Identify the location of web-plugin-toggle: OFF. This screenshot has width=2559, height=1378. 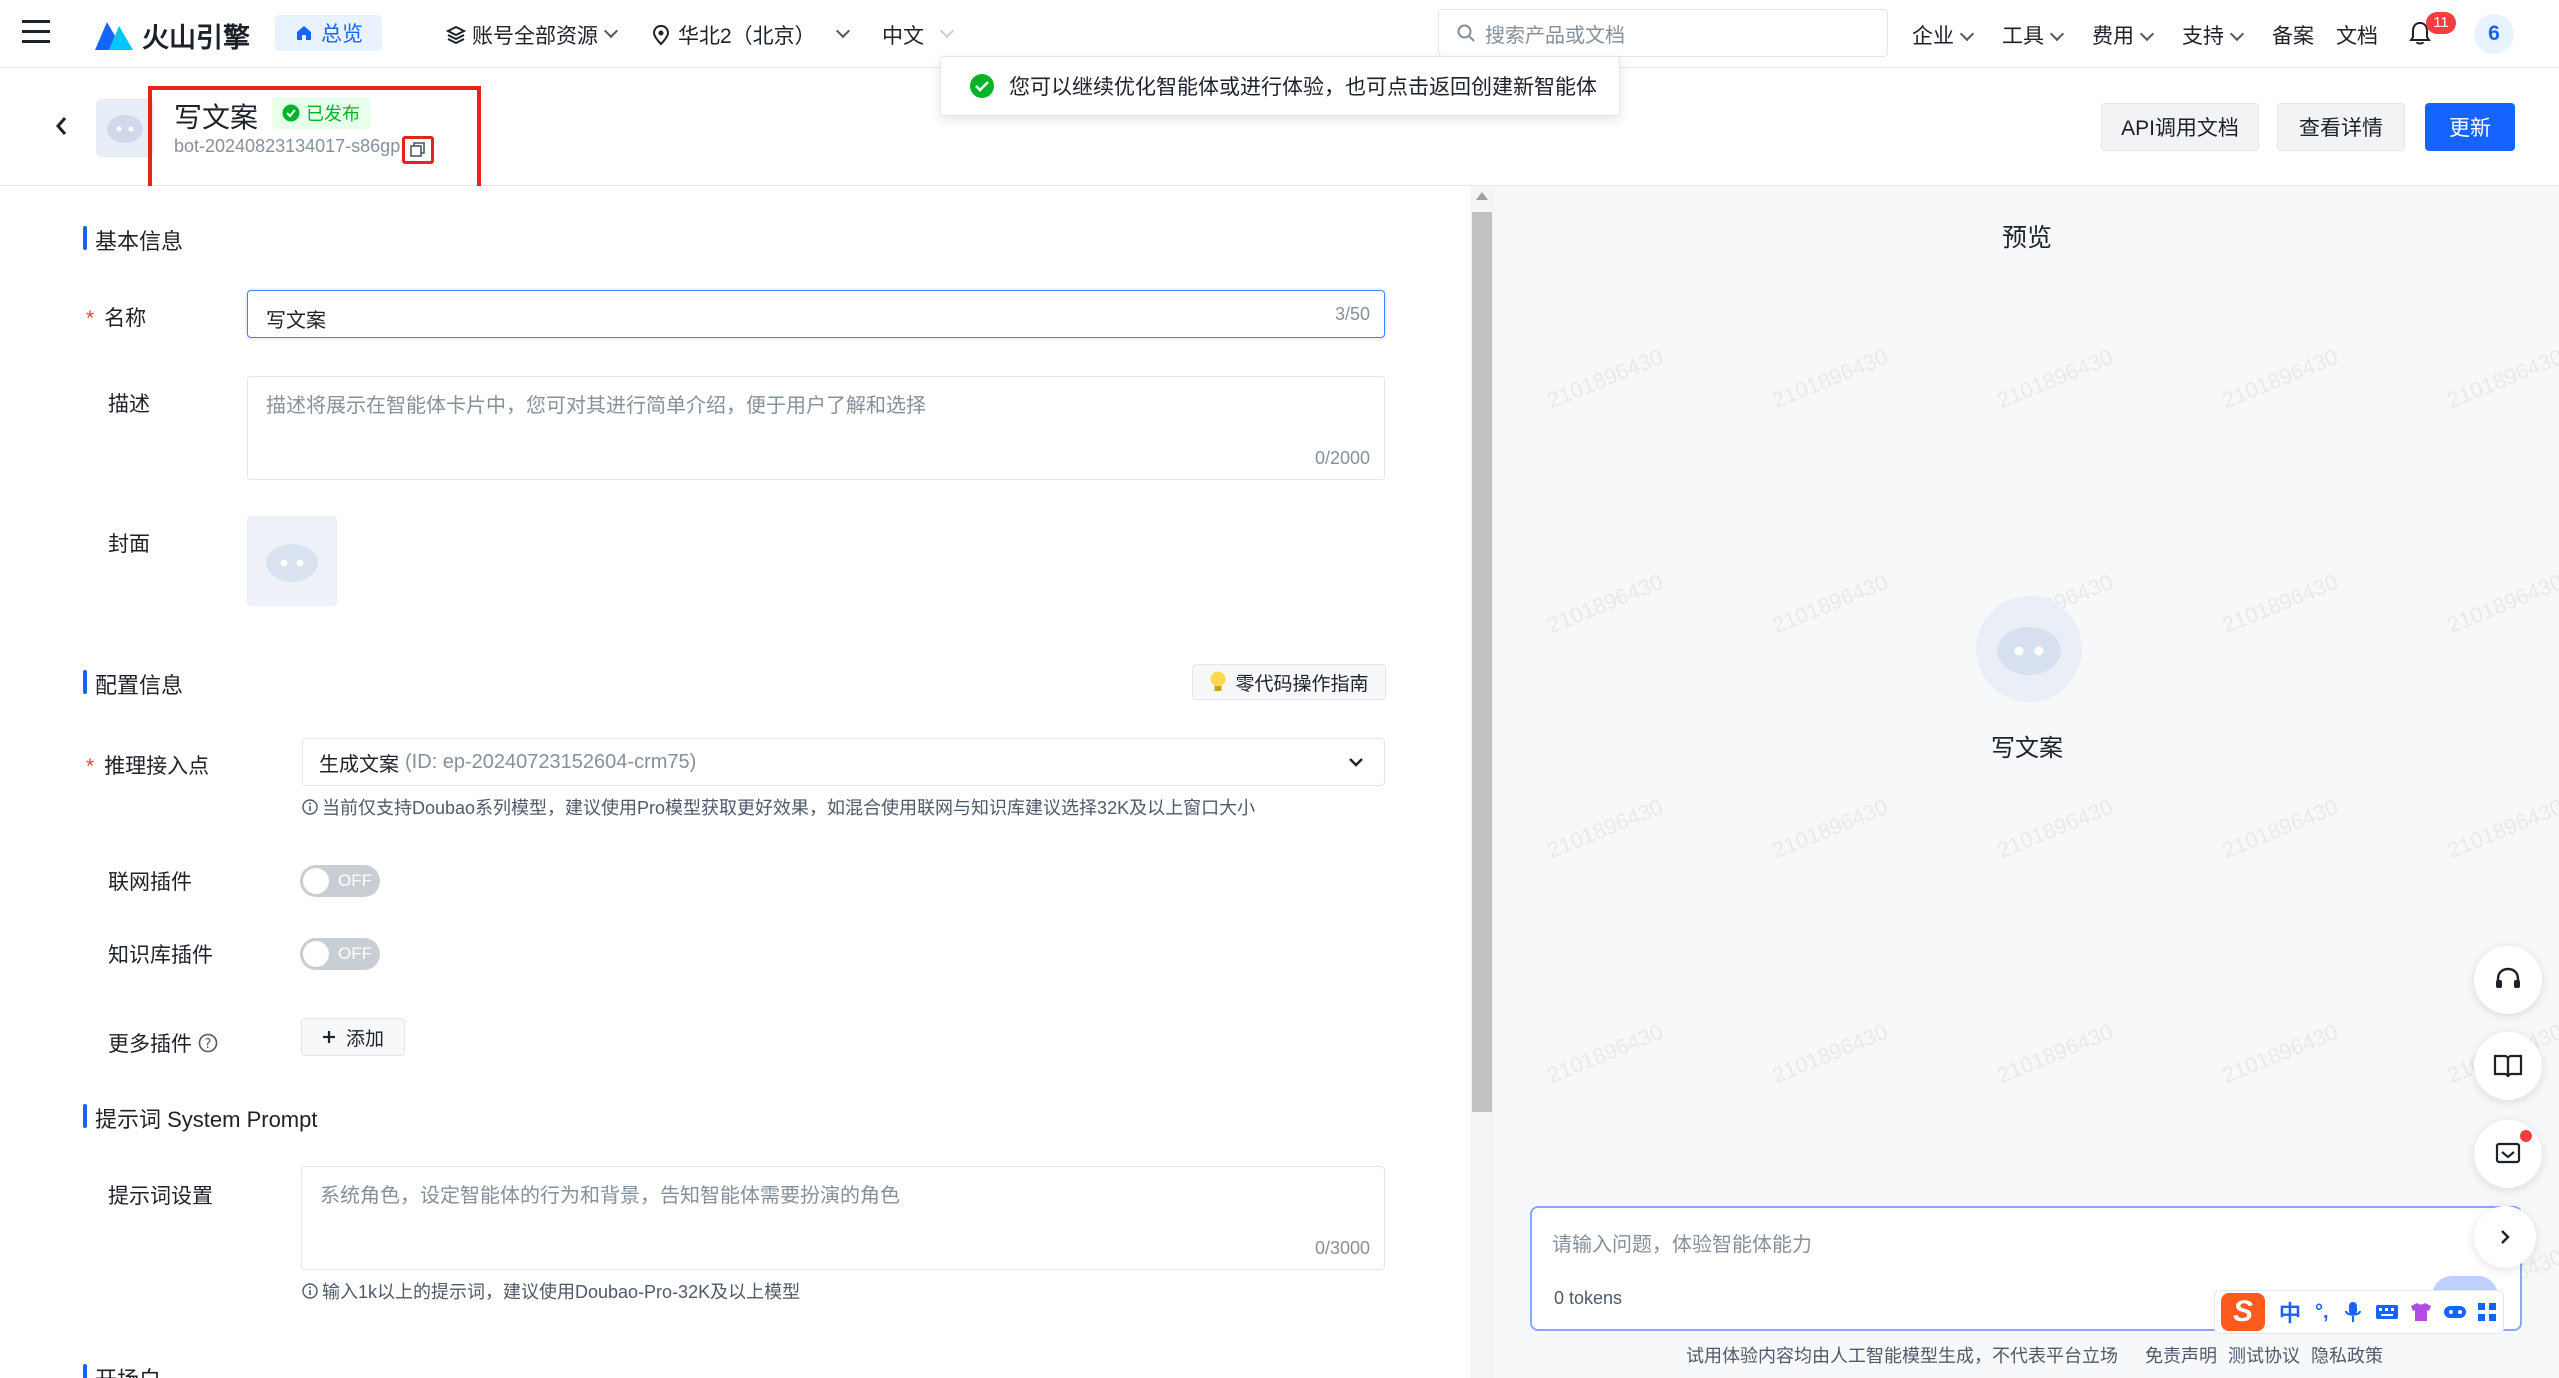
(340, 881).